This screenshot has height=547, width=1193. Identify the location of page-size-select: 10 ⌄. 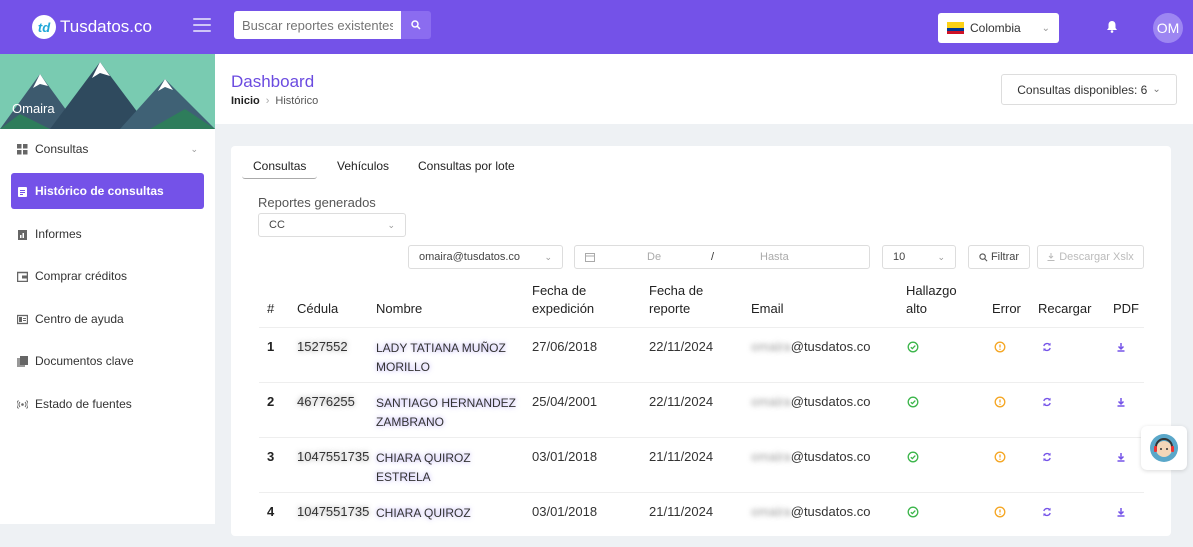
(919, 257).